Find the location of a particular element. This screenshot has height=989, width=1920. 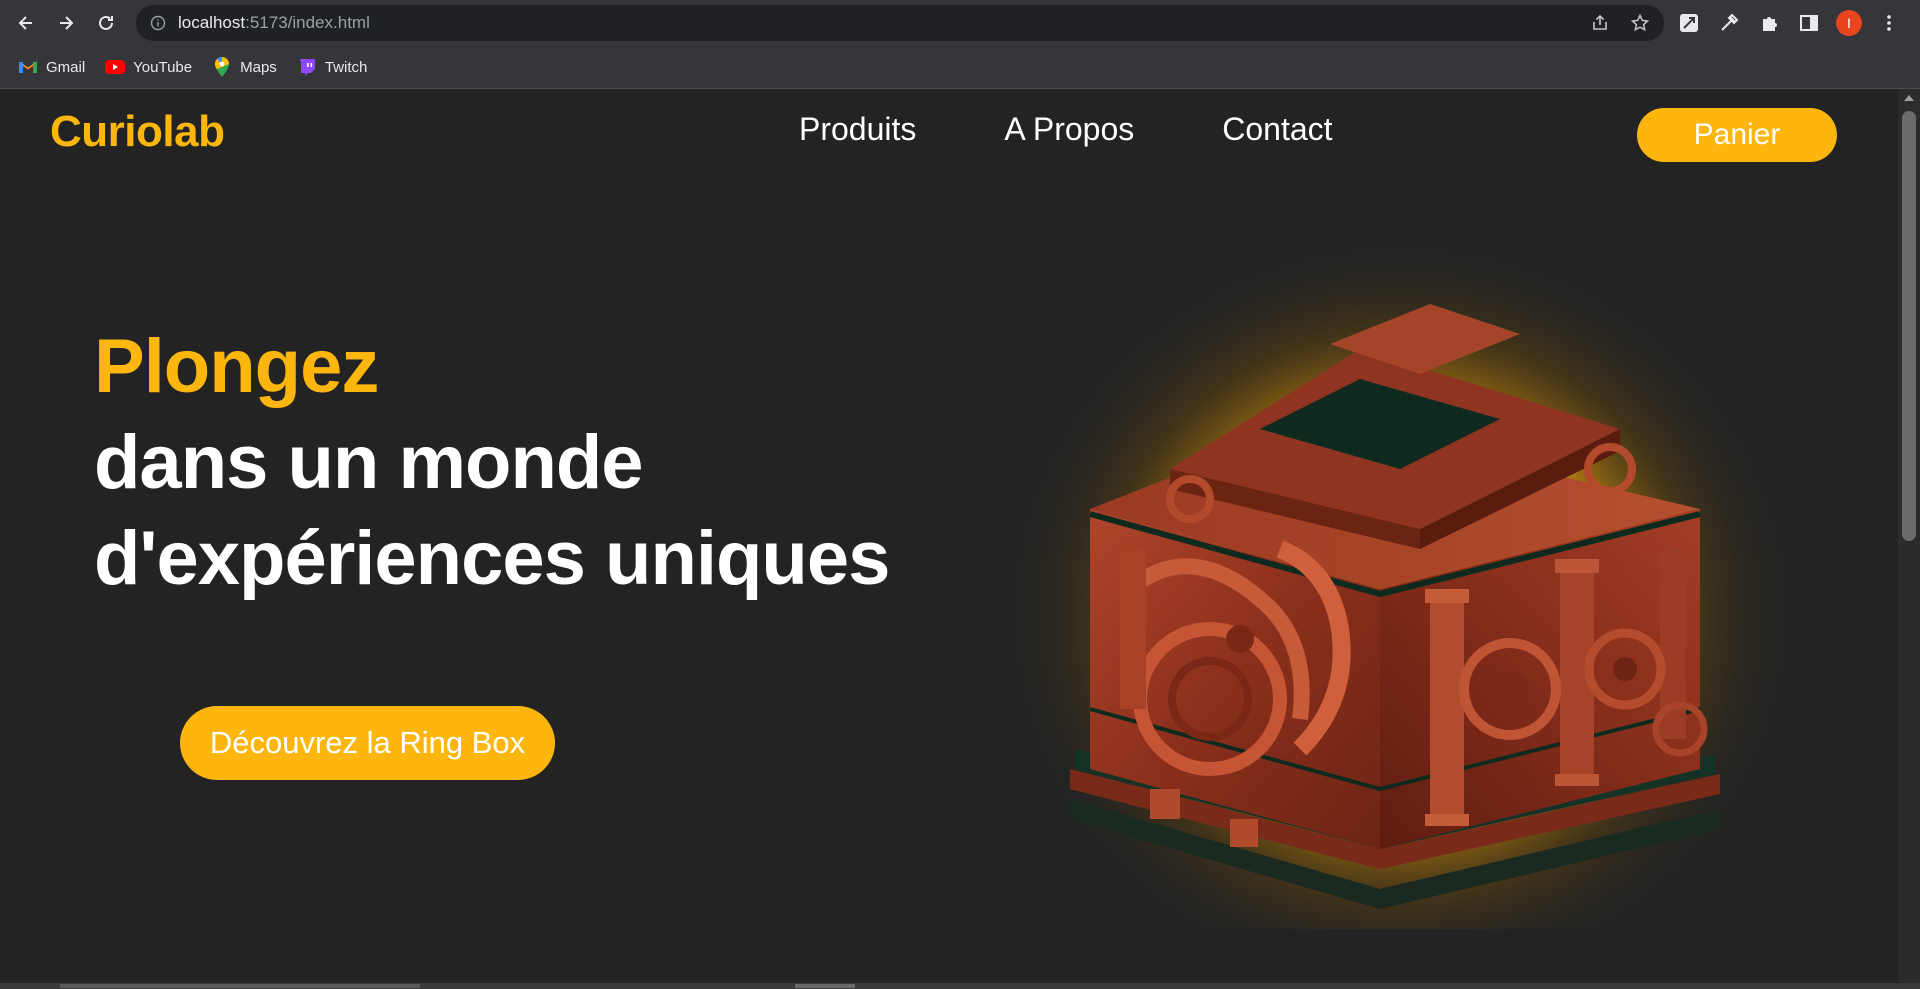

page-scrollbar is located at coordinates (1909, 536).